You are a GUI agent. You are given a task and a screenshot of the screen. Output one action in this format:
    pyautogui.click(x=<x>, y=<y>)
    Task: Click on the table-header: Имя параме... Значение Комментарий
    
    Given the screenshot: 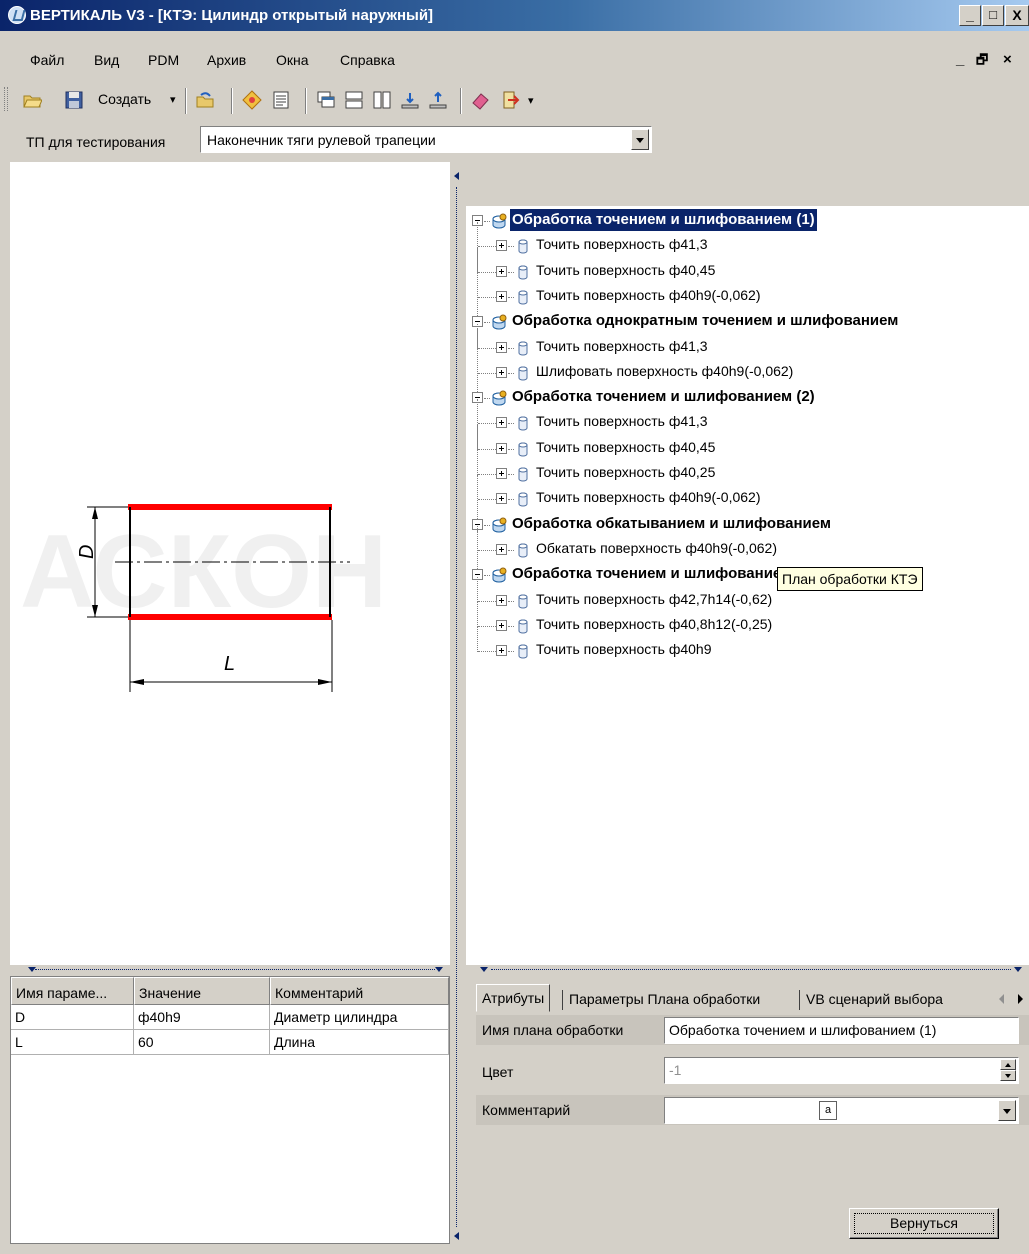 What is the action you would take?
    pyautogui.click(x=230, y=991)
    